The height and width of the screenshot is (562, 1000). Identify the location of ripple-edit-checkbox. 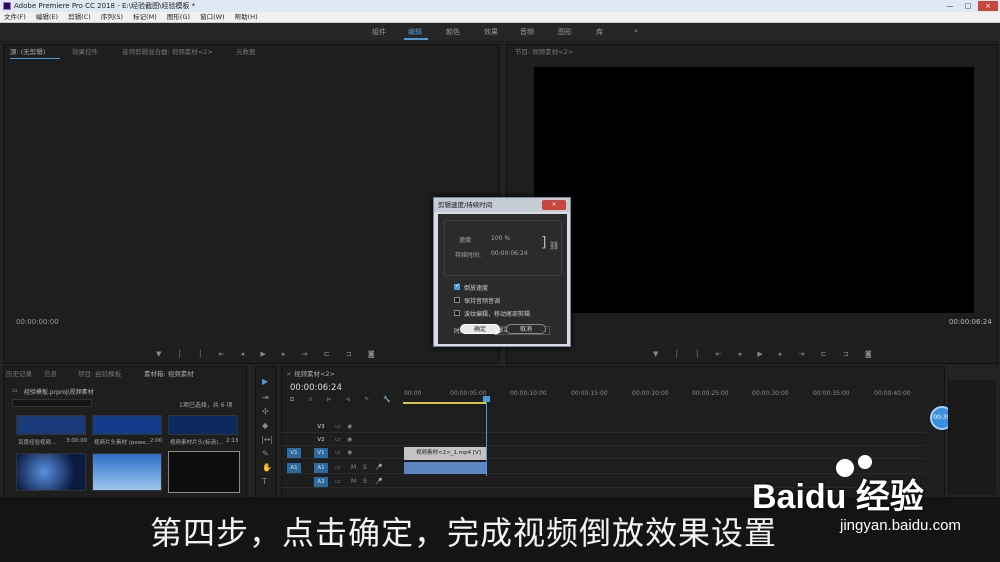
(457, 313).